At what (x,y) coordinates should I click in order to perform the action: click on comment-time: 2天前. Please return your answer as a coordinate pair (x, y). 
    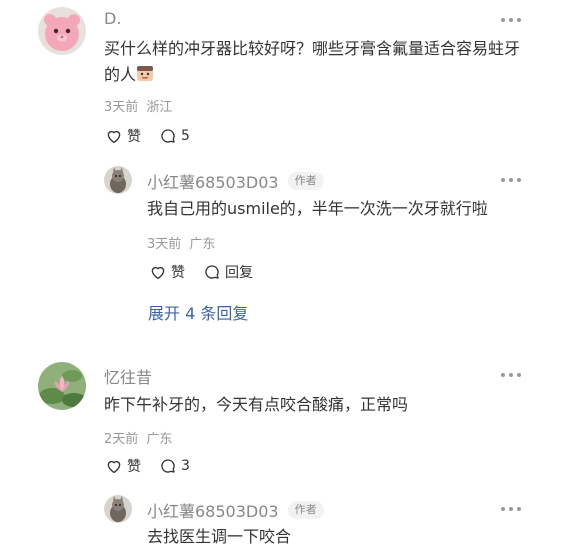
    Looking at the image, I should click on (121, 439).